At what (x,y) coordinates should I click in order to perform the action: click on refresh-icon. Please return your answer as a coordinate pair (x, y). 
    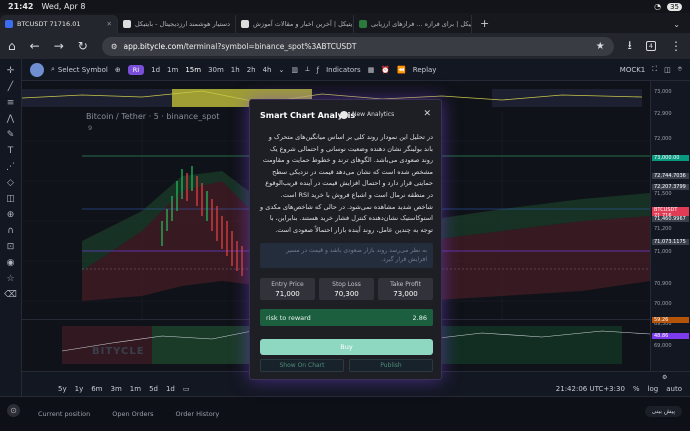
    Looking at the image, I should click on (344, 115).